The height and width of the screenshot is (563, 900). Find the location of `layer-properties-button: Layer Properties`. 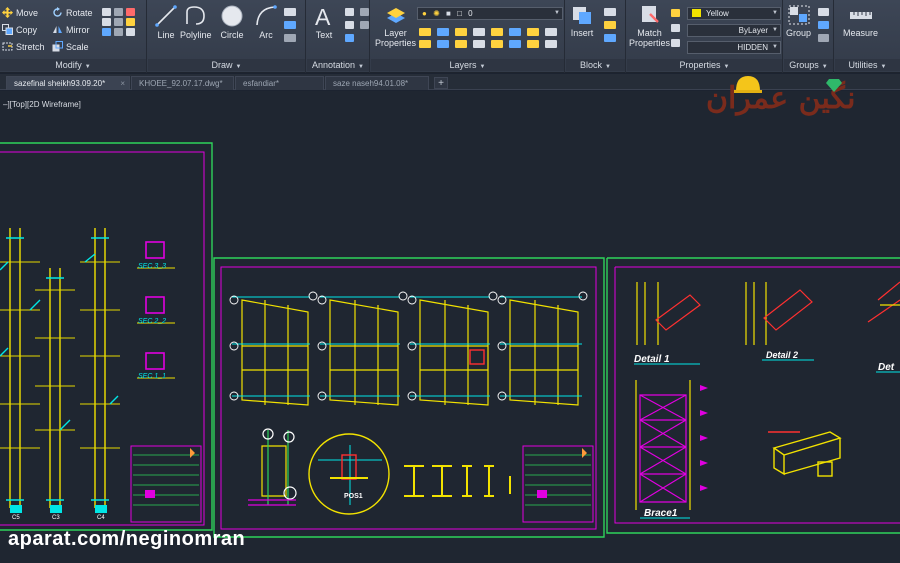

layer-properties-button: Layer Properties is located at coordinates (395, 26).